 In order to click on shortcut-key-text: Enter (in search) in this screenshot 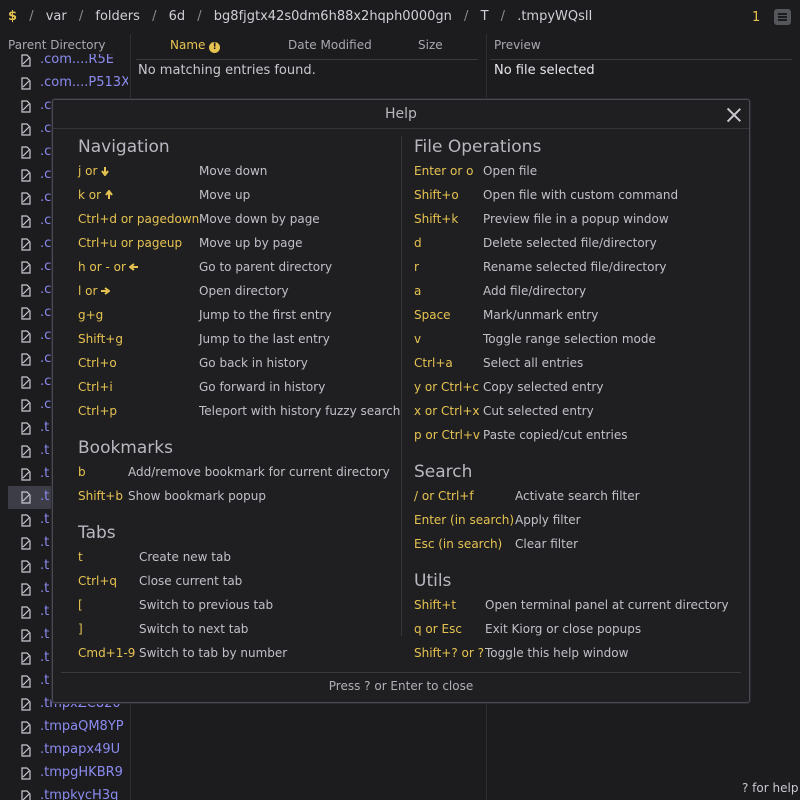, I will do `click(464, 520)`.